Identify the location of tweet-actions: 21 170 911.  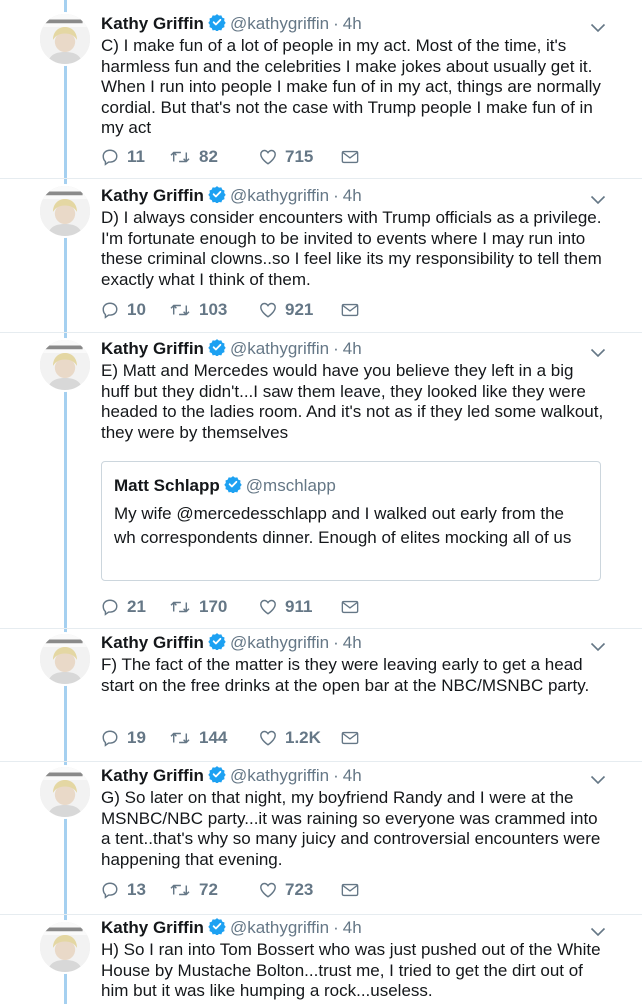
(230, 607).